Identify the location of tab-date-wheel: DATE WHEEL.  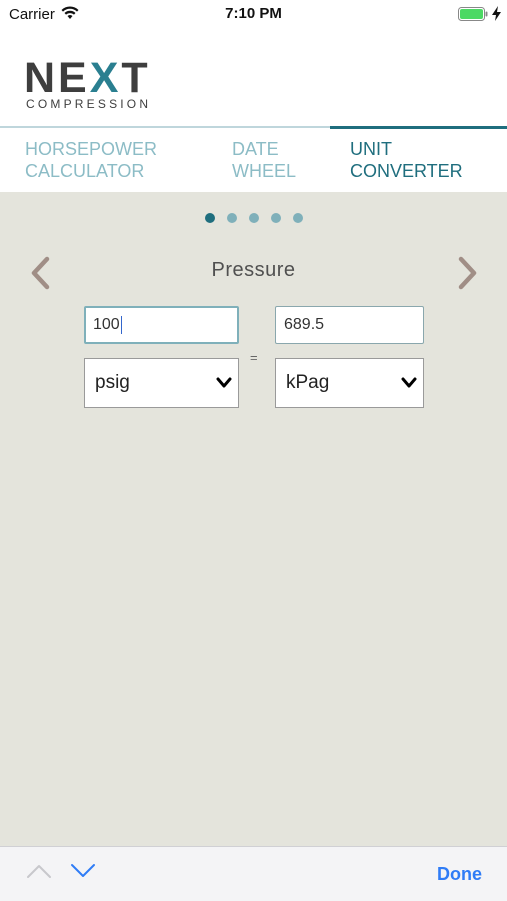
(264, 160).